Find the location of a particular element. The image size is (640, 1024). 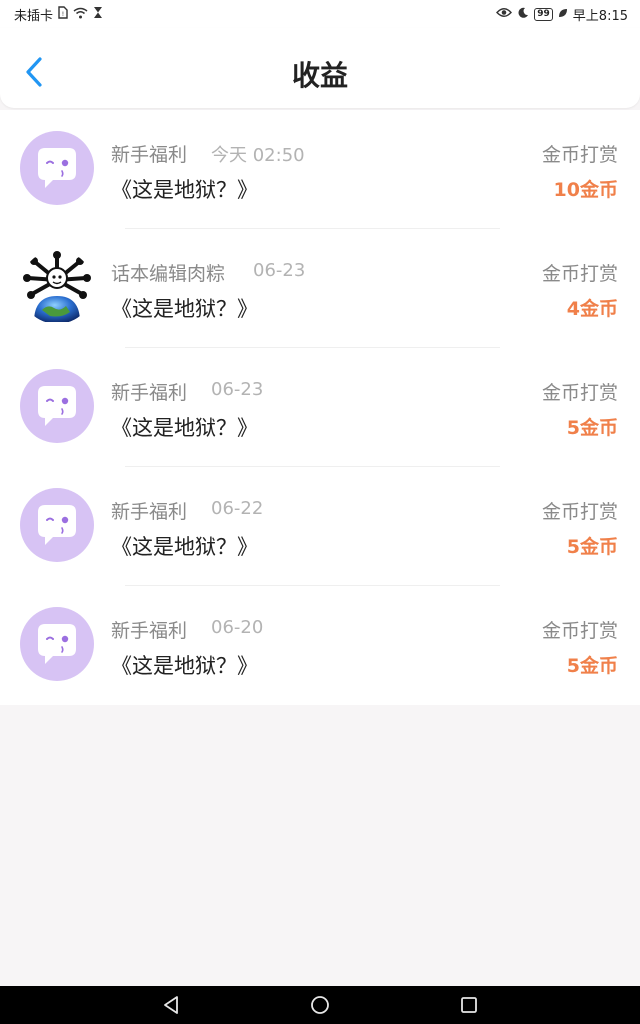

circle-home-icon is located at coordinates (320, 1005).